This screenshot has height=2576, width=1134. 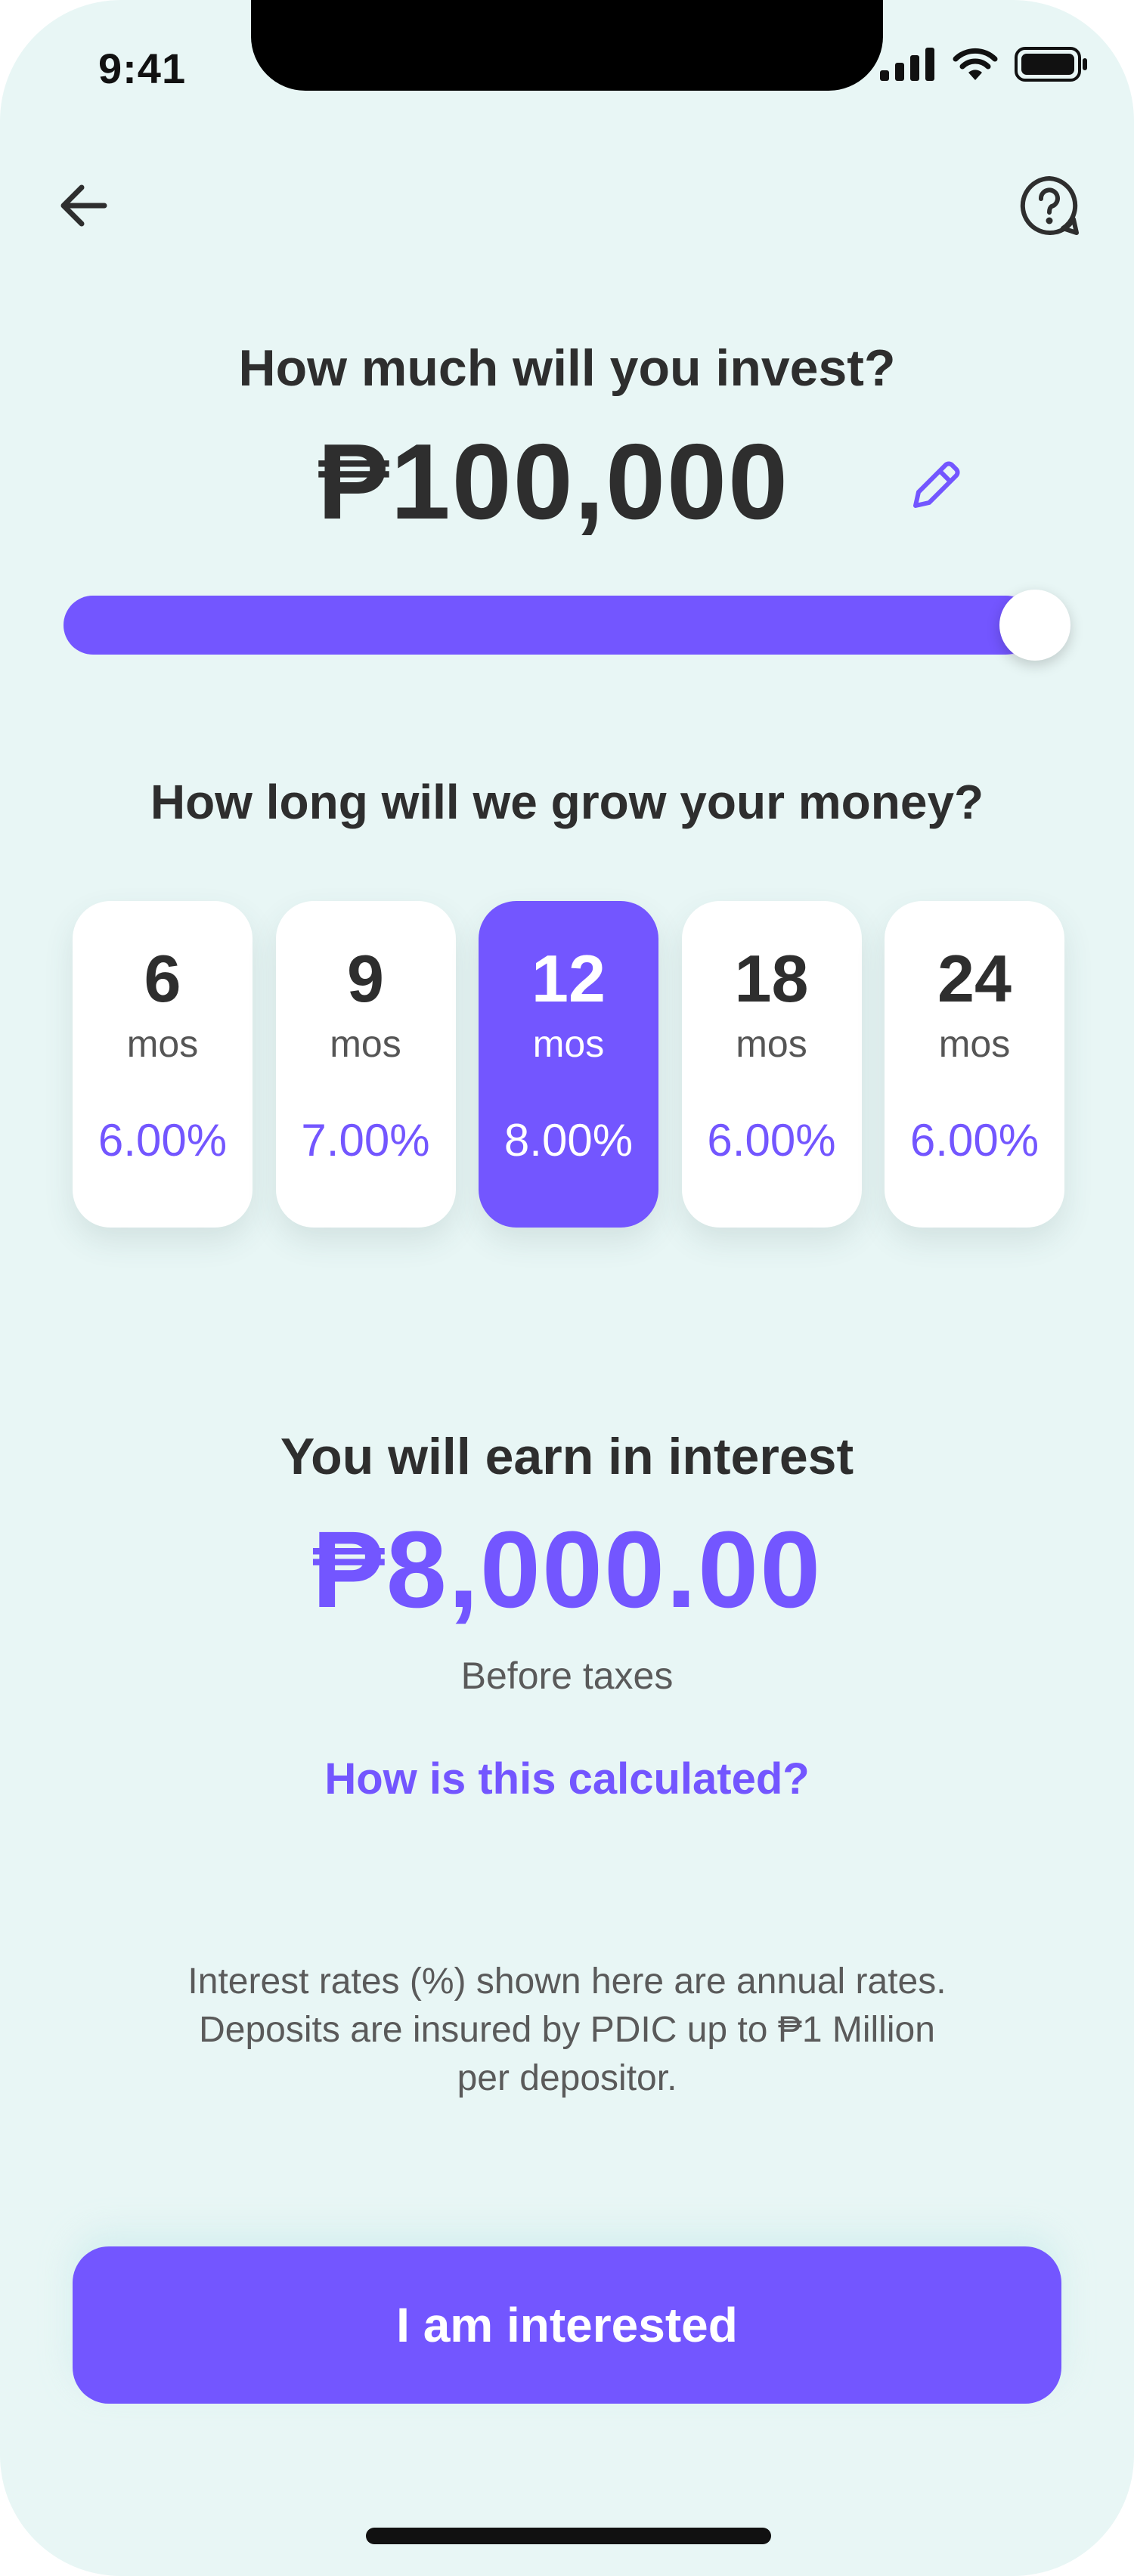 I want to click on term-option-6: 6 mos 6.00%, so click(x=163, y=1064).